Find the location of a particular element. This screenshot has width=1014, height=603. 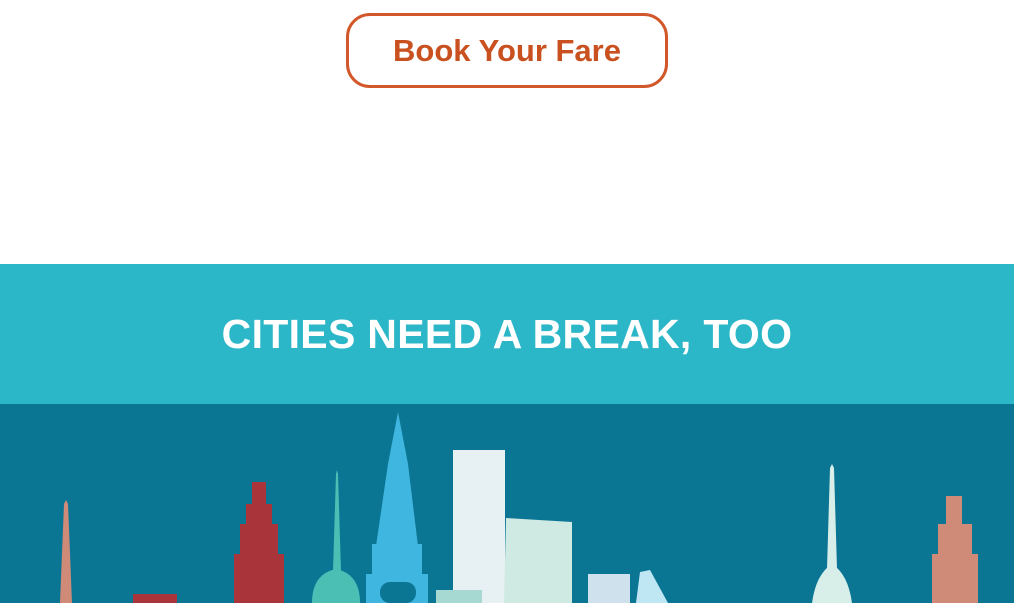

cta-container: Book Your Fare is located at coordinates (507, 50).